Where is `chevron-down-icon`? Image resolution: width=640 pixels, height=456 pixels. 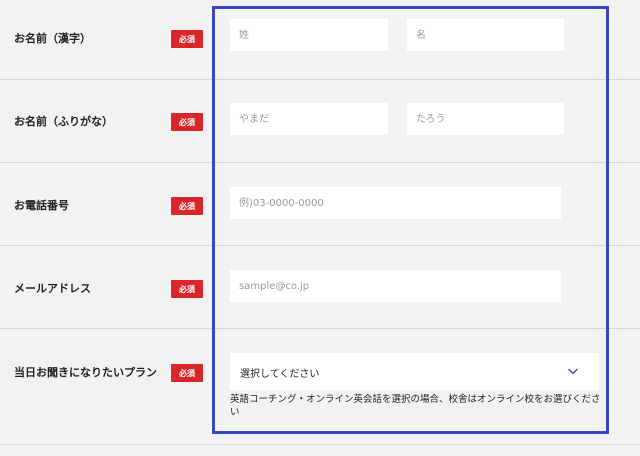 chevron-down-icon is located at coordinates (573, 371).